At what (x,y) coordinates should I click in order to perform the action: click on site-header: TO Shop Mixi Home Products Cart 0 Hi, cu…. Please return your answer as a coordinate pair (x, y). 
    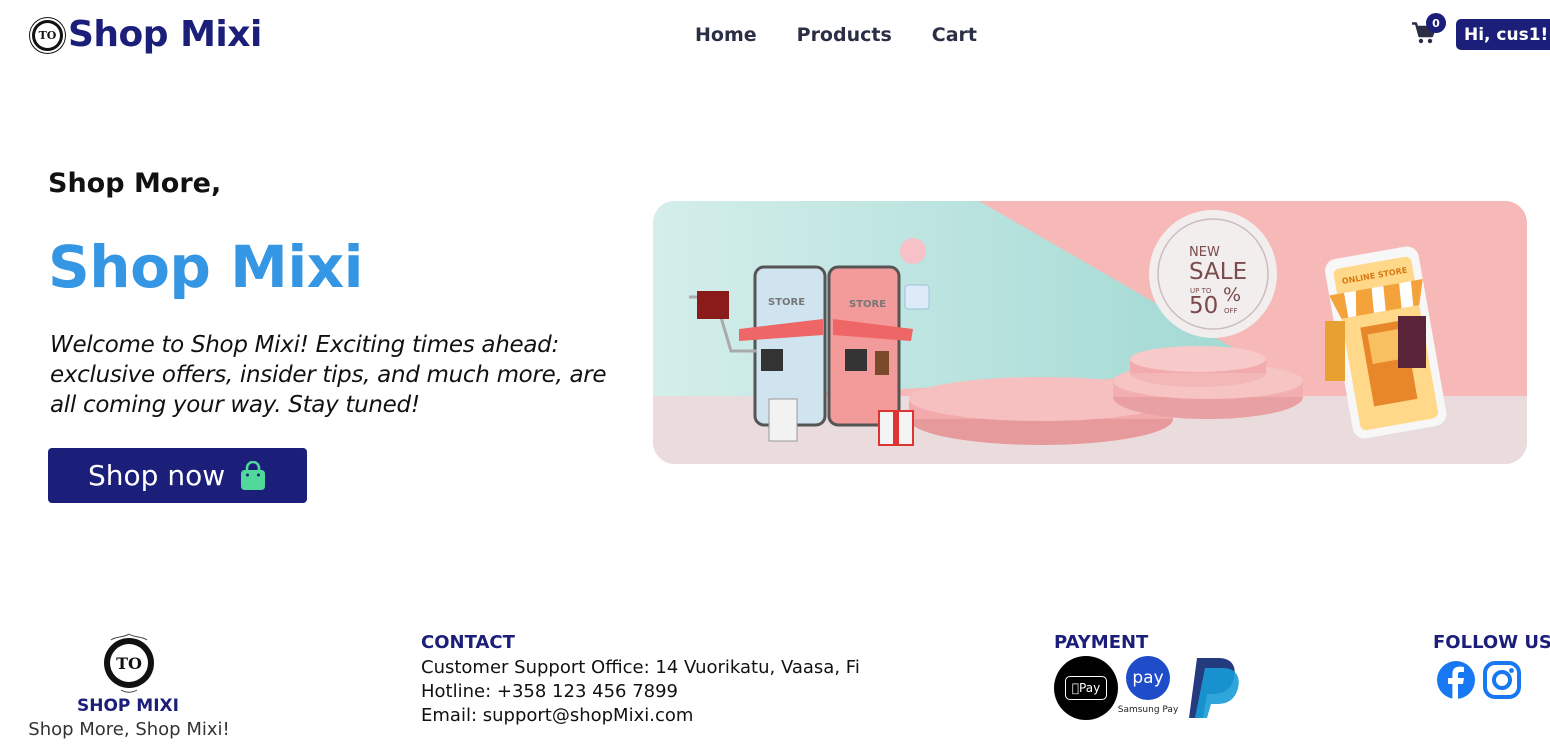
    Looking at the image, I should click on (775, 36).